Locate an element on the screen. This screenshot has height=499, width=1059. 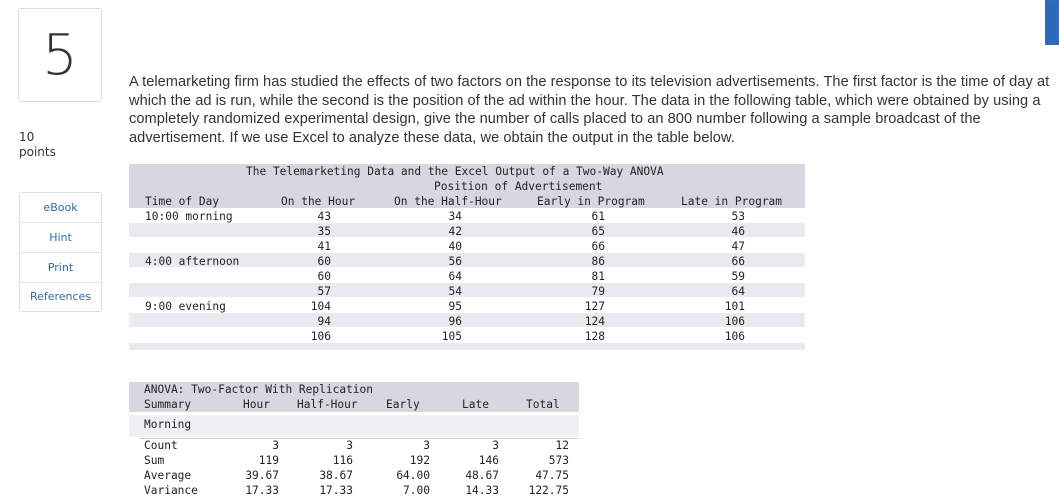
anova-cell: 64.00 is located at coordinates (413, 475).